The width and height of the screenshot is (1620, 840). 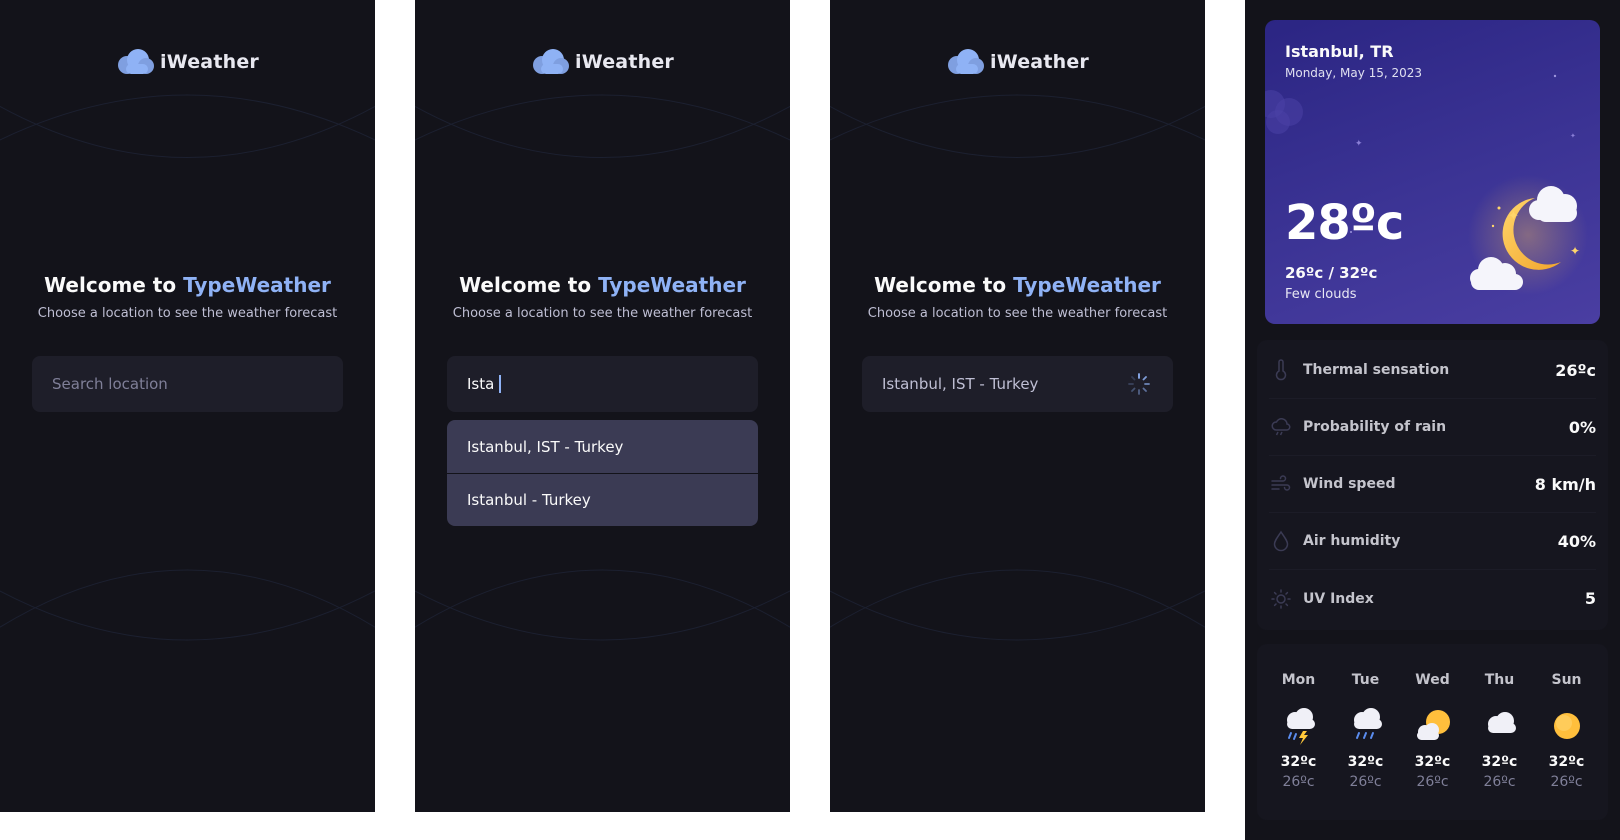 What do you see at coordinates (602, 499) in the screenshot?
I see `suggestion-item: Istanbul - Turkey` at bounding box center [602, 499].